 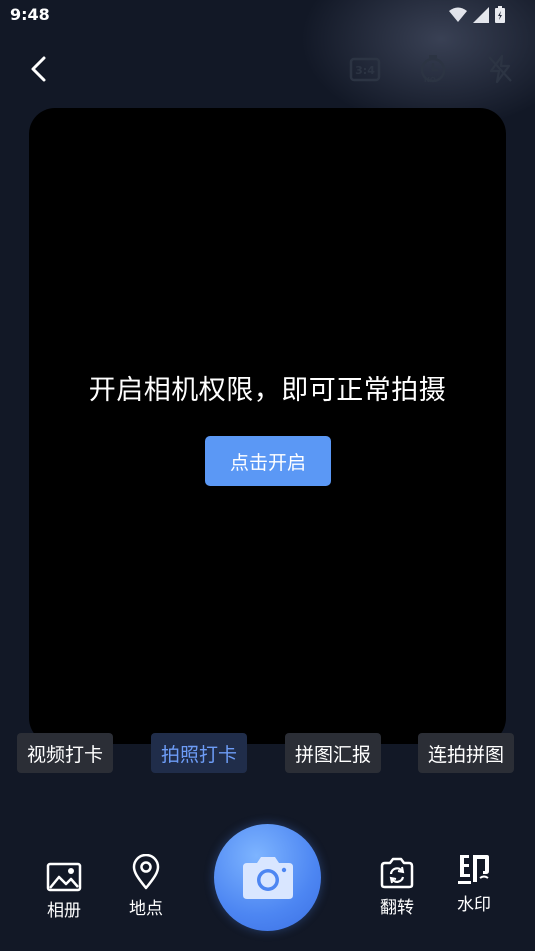 I want to click on location-button: 地点, so click(x=146, y=884).